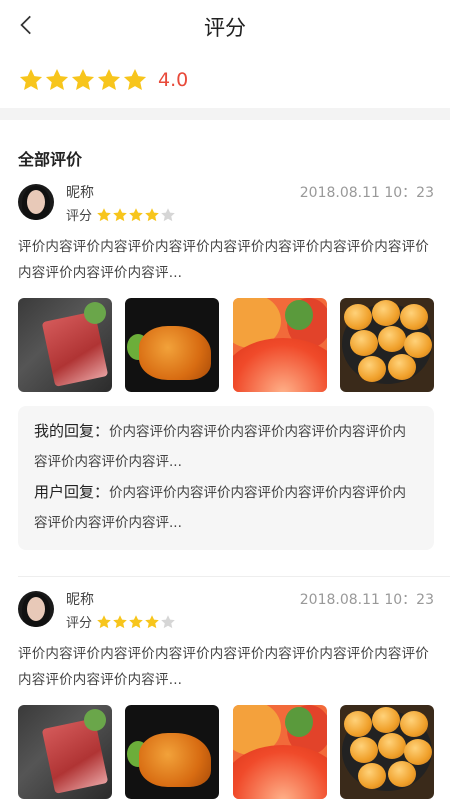  I want to click on section-gap, so click(225, 114).